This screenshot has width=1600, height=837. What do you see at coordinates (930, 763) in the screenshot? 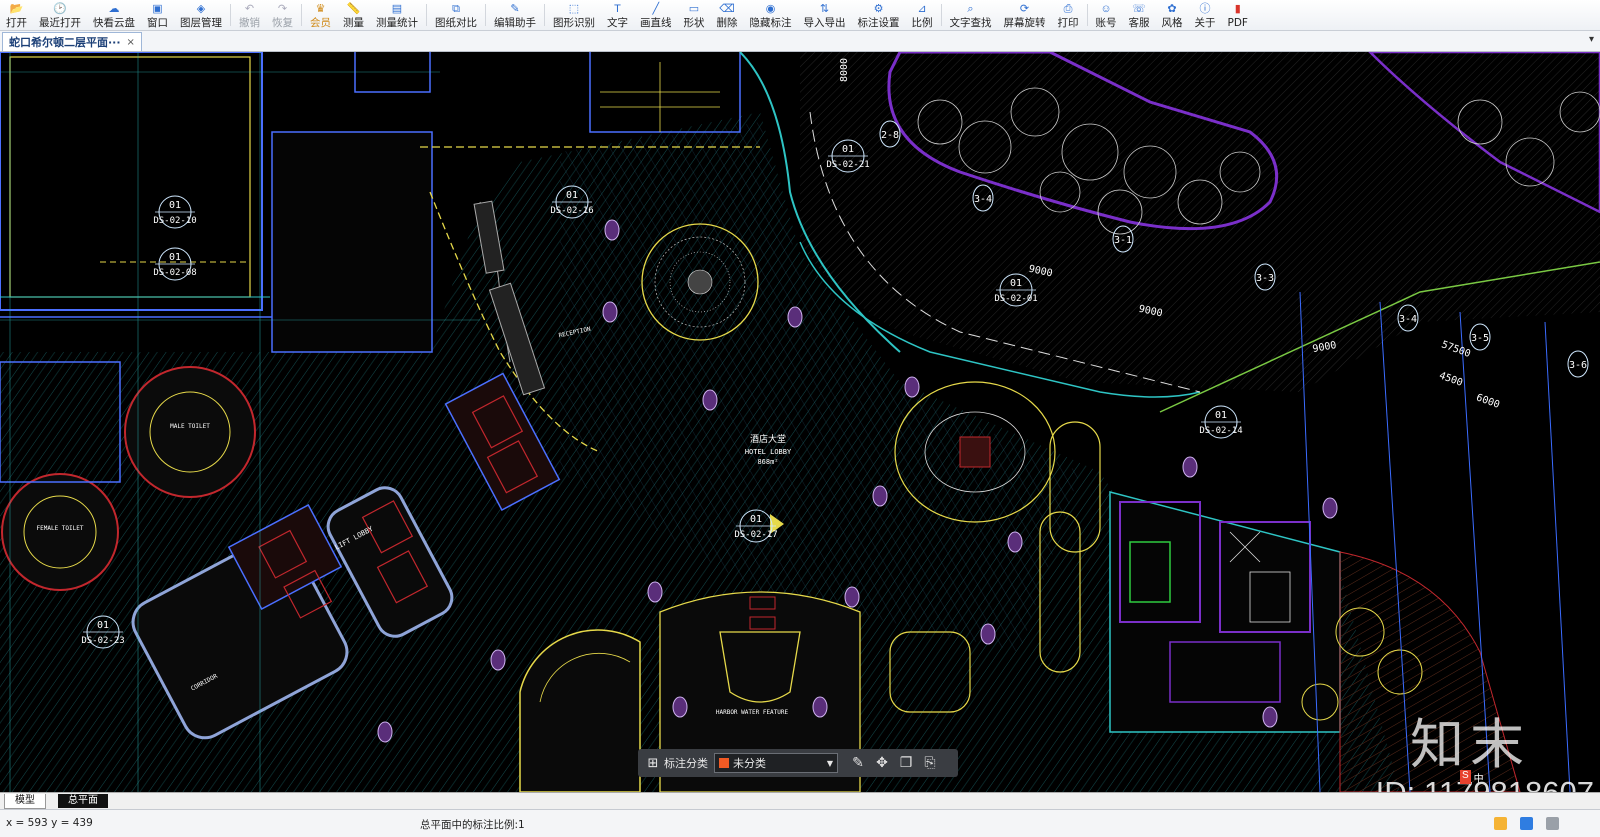
I see `paste-icon: ⎘` at bounding box center [930, 763].